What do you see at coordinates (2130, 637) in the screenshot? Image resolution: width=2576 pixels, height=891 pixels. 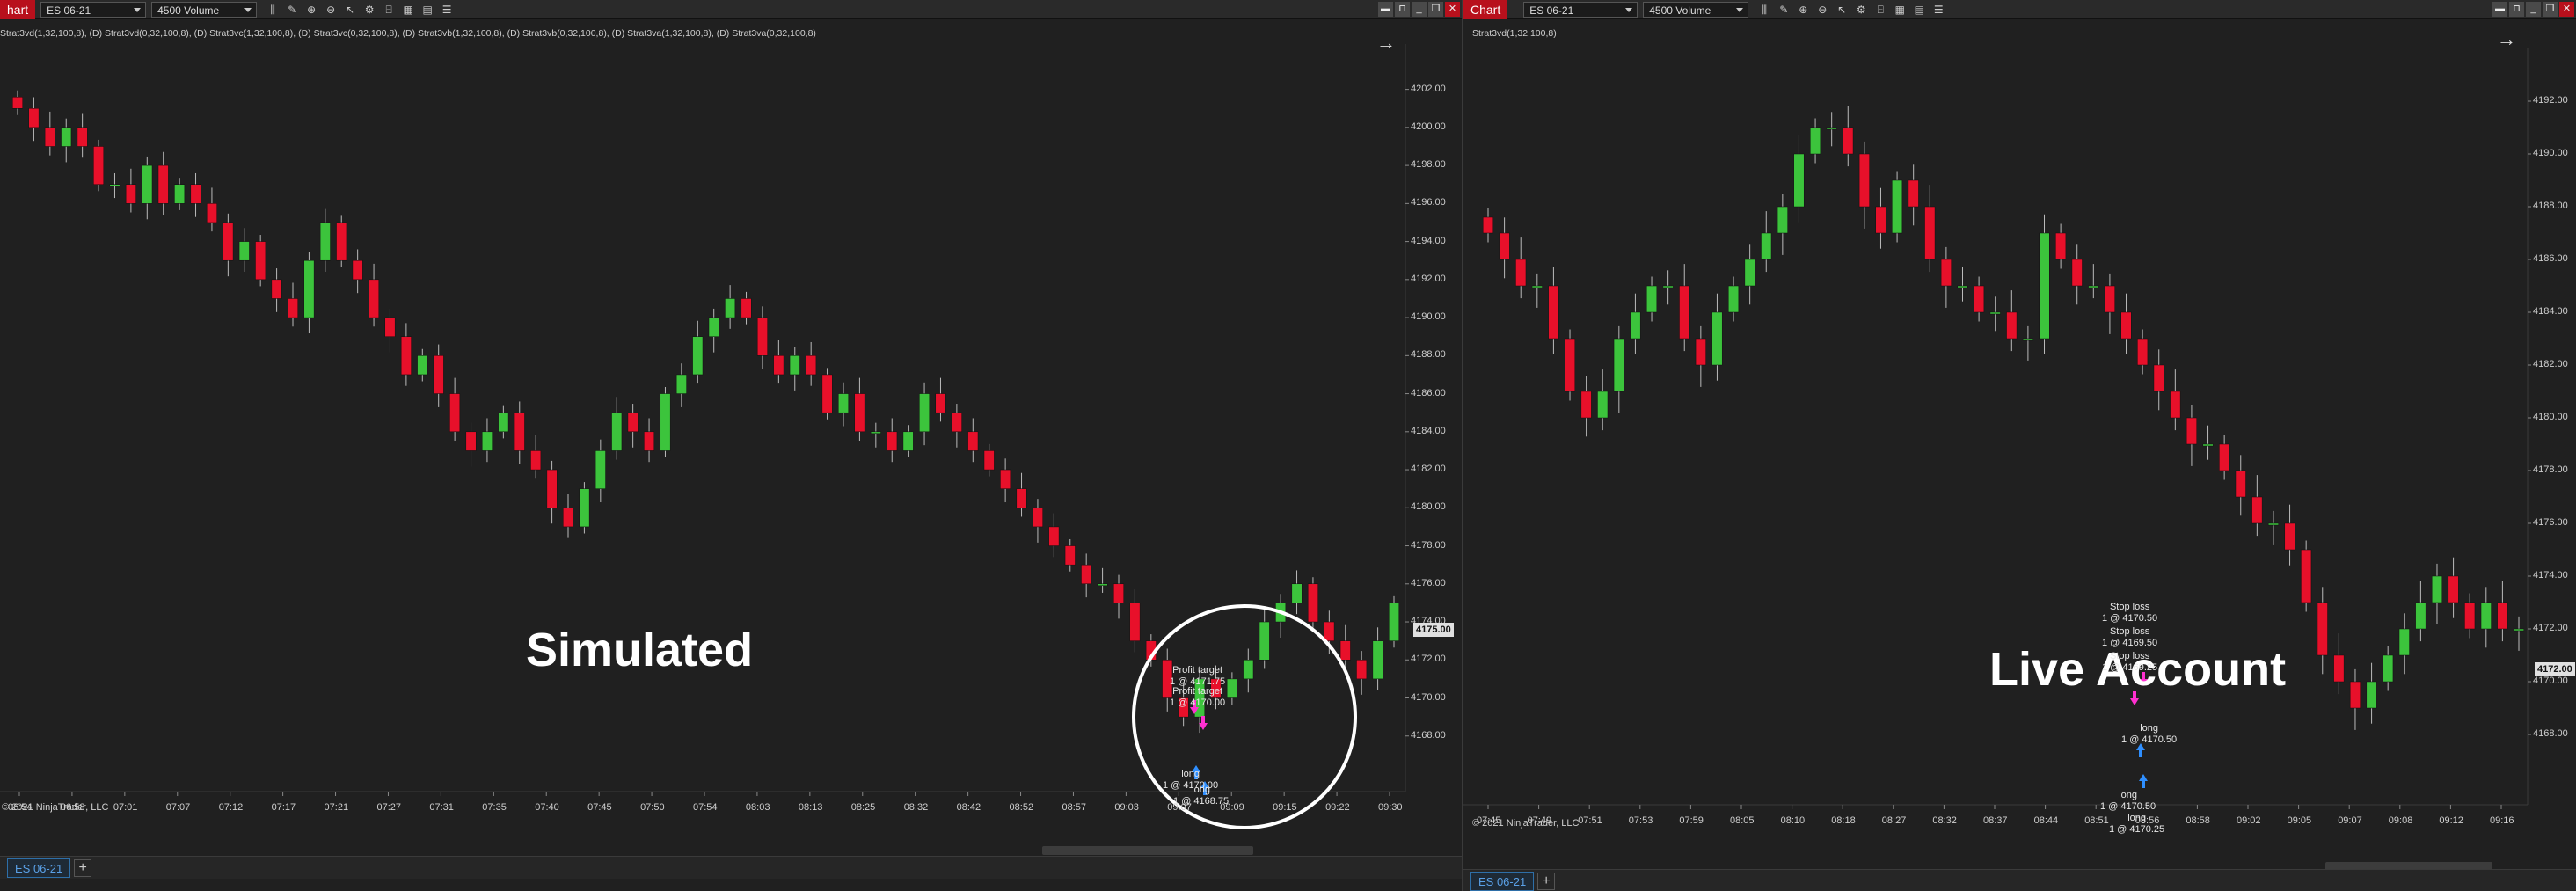 I see `trade-annotation: Stop loss 1 @ 4169.50` at bounding box center [2130, 637].